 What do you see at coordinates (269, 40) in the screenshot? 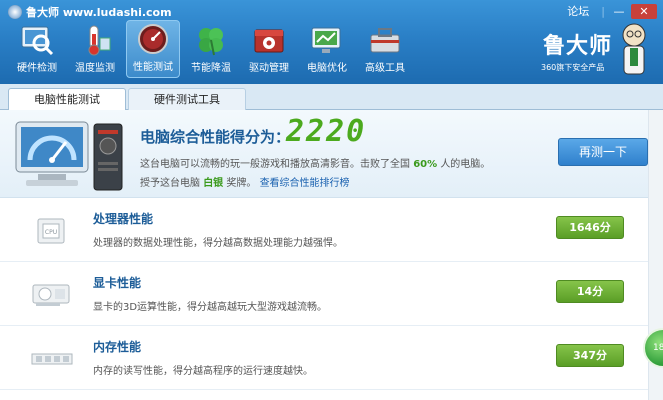
I see `gear-box-icon` at bounding box center [269, 40].